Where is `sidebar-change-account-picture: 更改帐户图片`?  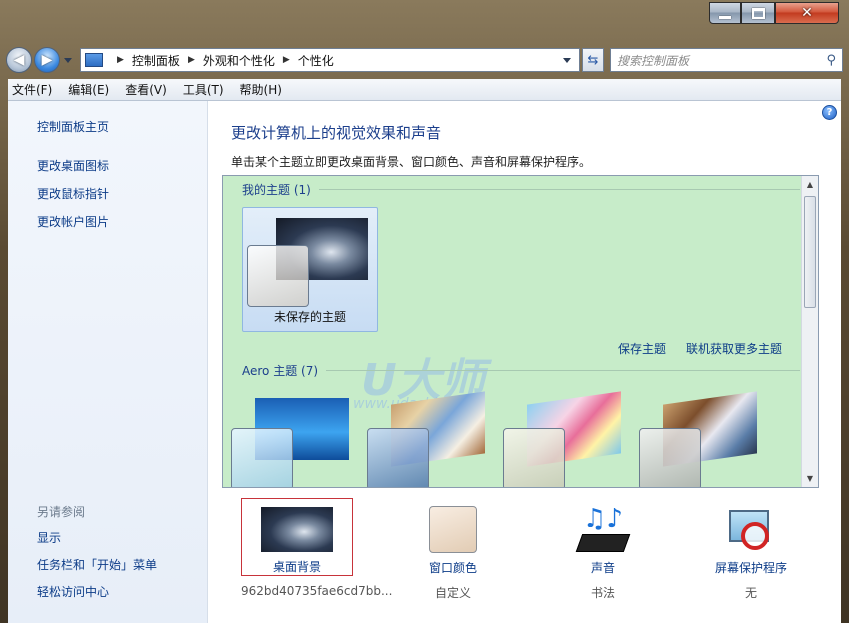
sidebar-change-account-picture: 更改帐户图片 is located at coordinates (122, 221).